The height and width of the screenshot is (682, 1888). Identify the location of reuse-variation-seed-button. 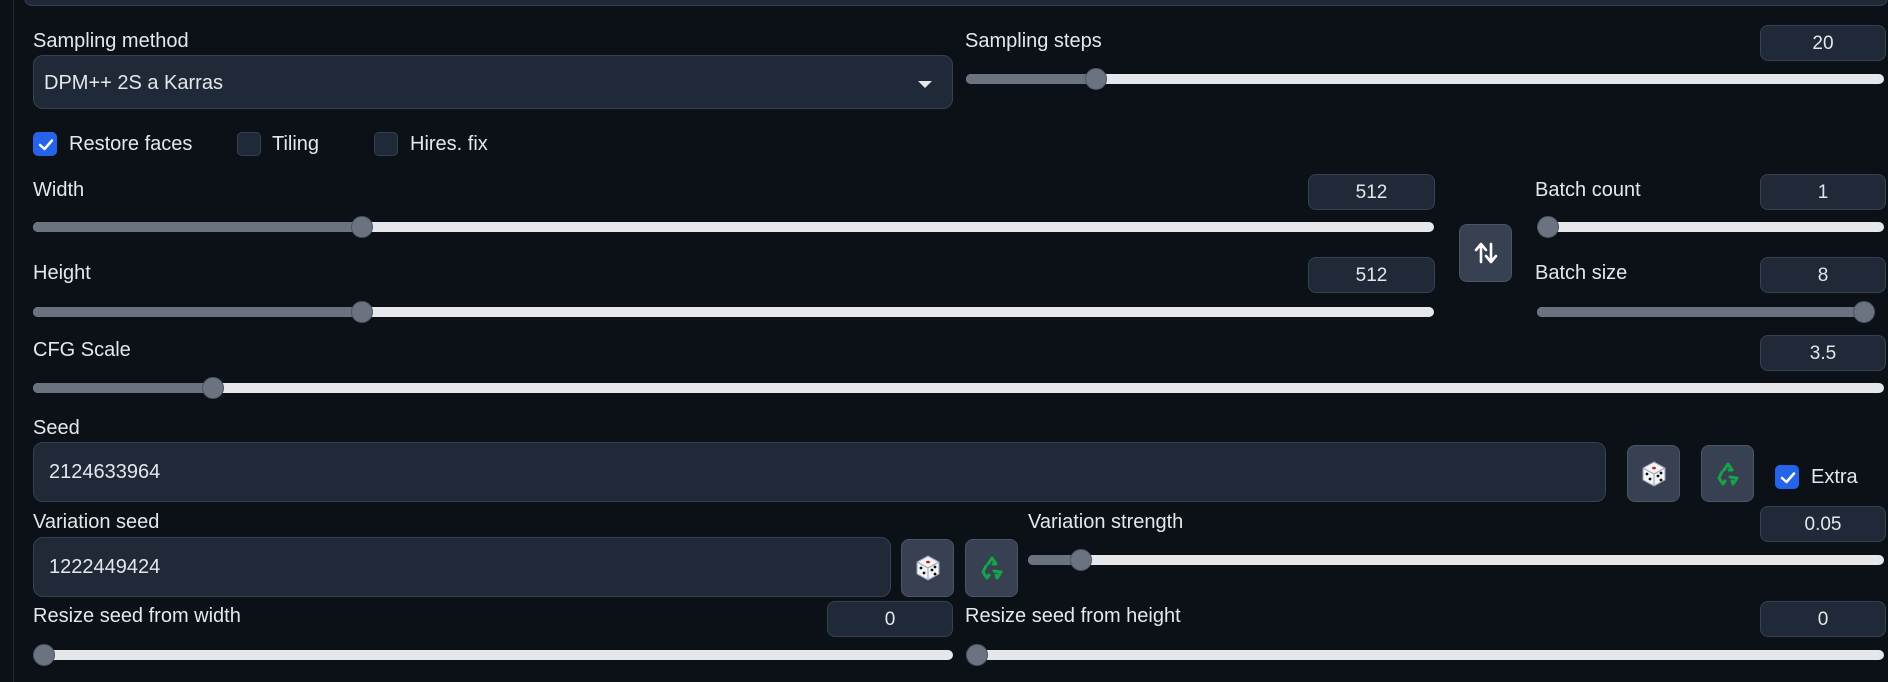
(991, 568).